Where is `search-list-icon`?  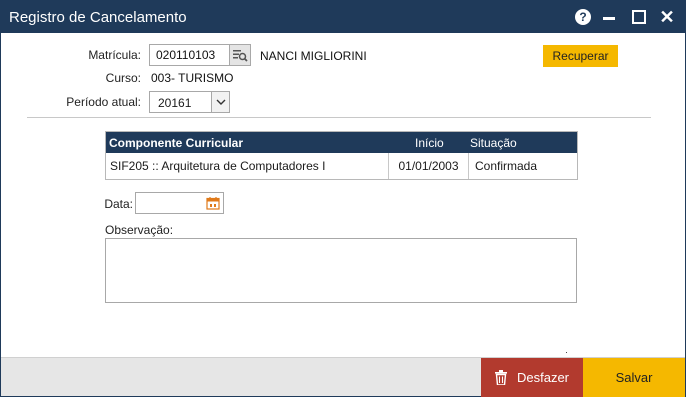
search-list-icon is located at coordinates (240, 56).